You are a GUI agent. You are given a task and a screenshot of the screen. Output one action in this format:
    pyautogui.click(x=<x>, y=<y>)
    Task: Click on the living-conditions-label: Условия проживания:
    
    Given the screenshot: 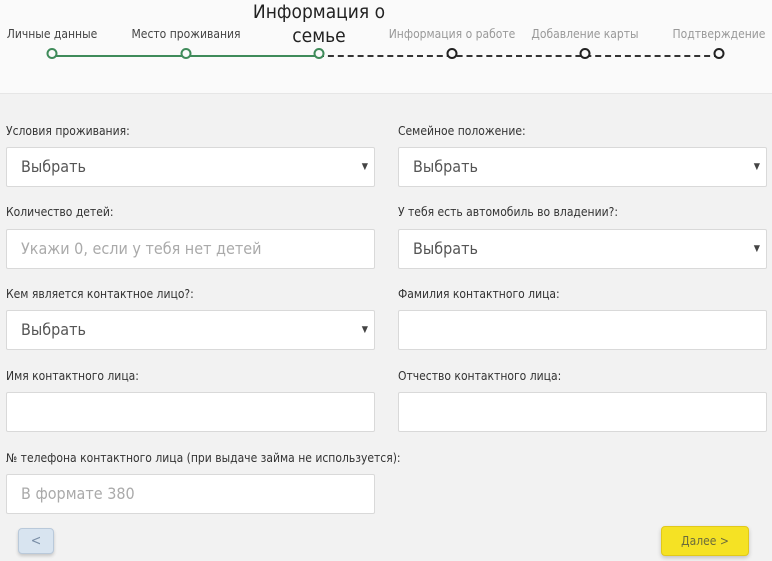 What is the action you would take?
    pyautogui.click(x=68, y=131)
    